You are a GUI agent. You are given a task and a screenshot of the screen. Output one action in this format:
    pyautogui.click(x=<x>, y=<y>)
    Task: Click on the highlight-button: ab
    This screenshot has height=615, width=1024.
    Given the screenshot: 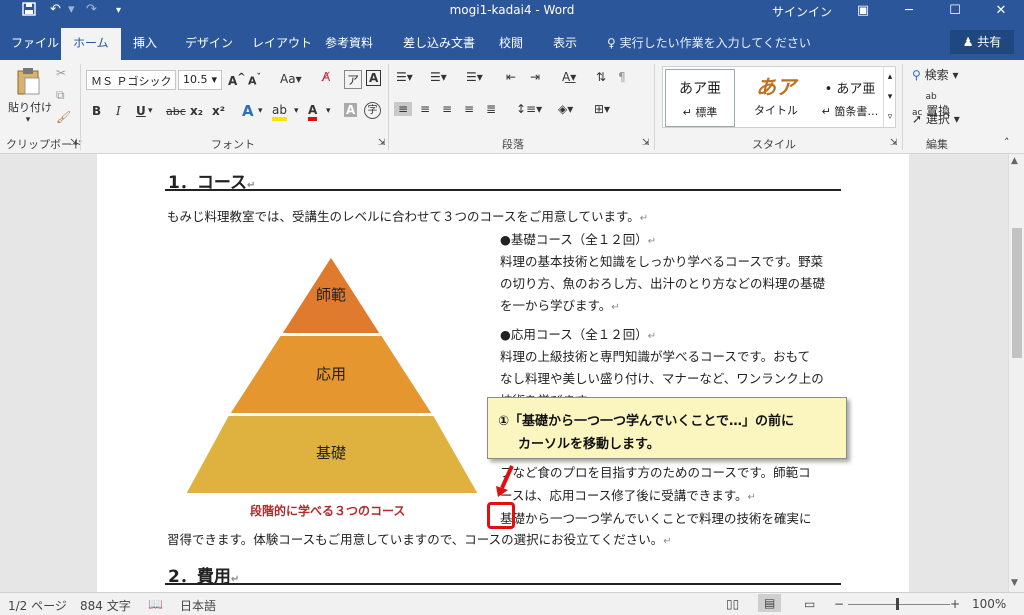 What is the action you would take?
    pyautogui.click(x=279, y=112)
    